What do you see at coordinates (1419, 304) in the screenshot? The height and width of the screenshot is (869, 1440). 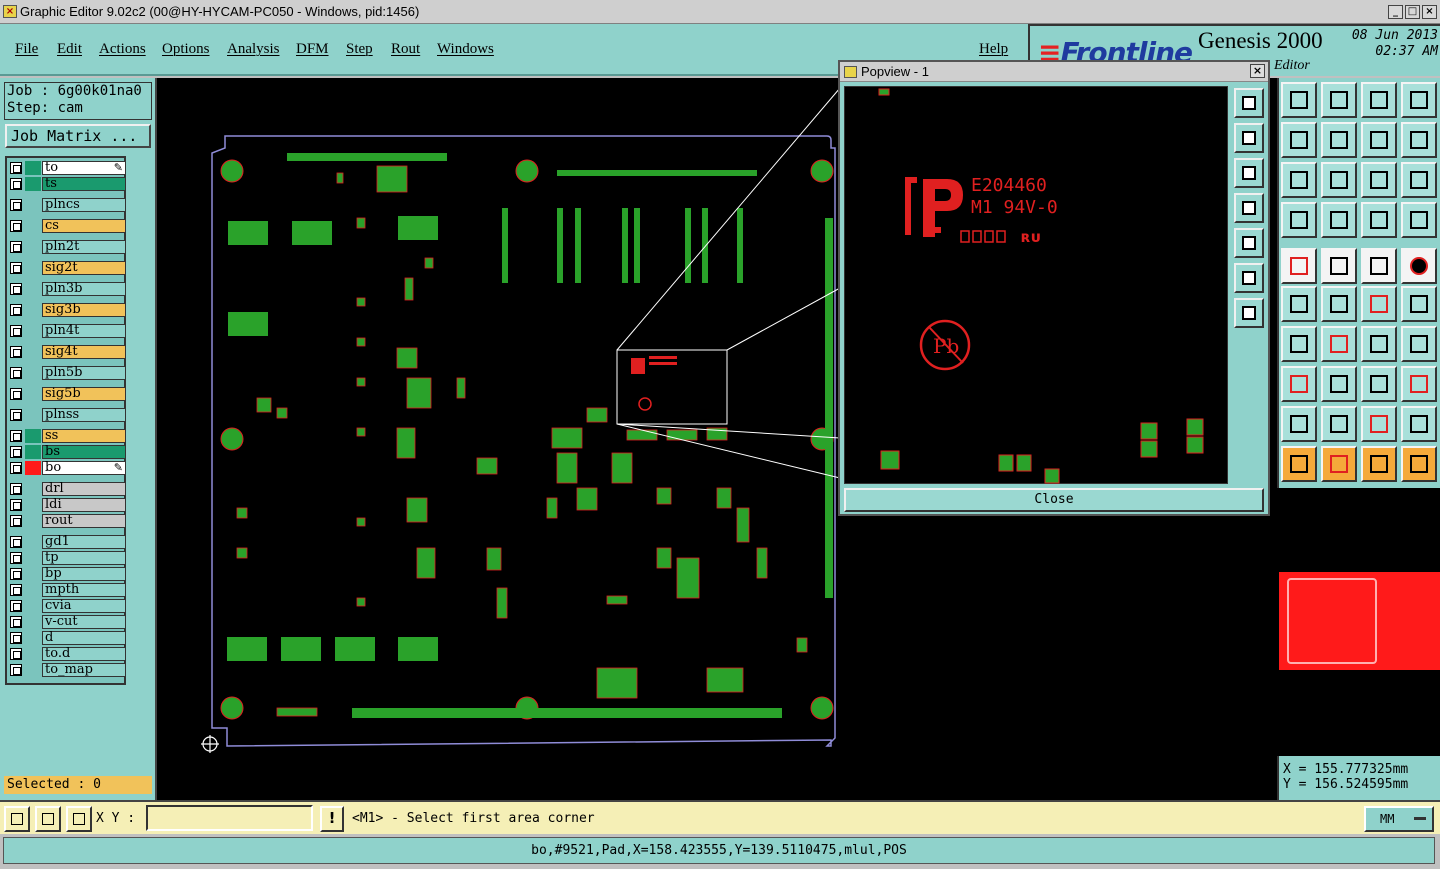 I see `arc-cw-icon` at bounding box center [1419, 304].